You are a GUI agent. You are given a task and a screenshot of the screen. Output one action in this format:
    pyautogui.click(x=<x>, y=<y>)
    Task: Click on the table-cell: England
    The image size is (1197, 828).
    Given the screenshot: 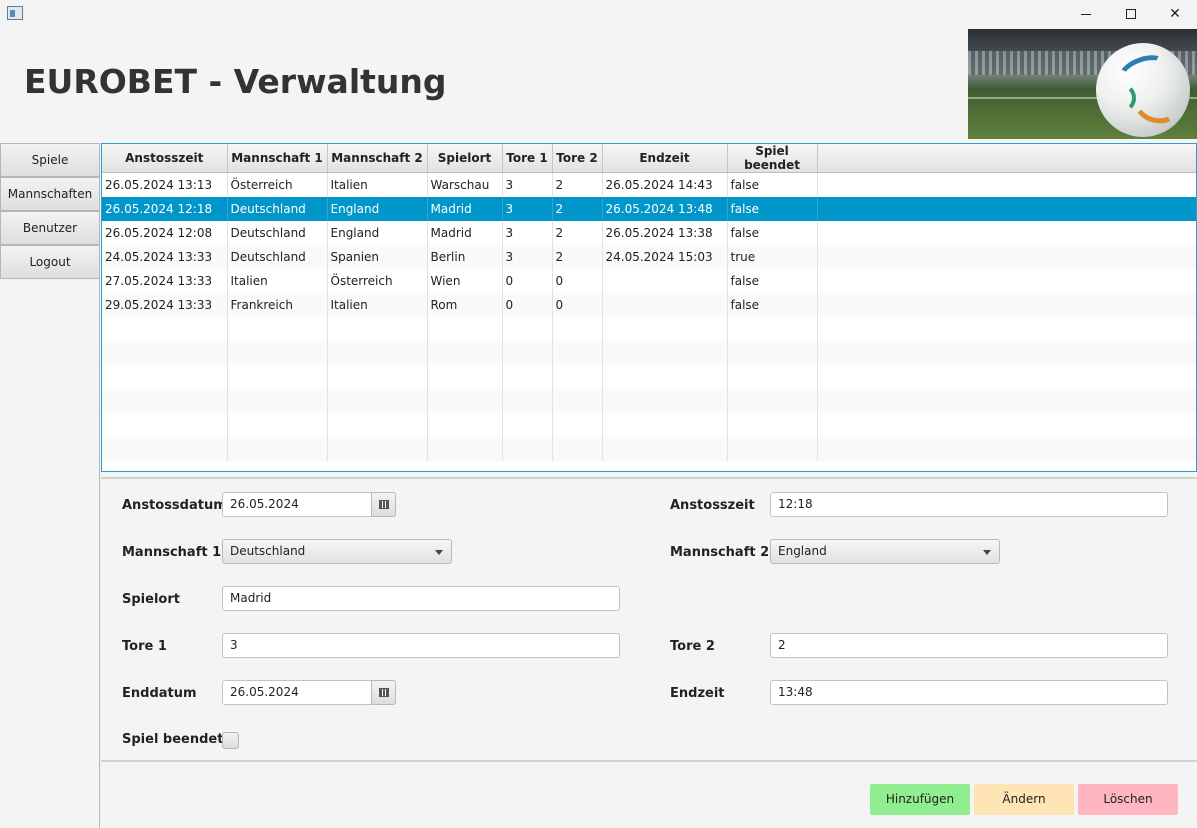 What is the action you would take?
    pyautogui.click(x=377, y=232)
    